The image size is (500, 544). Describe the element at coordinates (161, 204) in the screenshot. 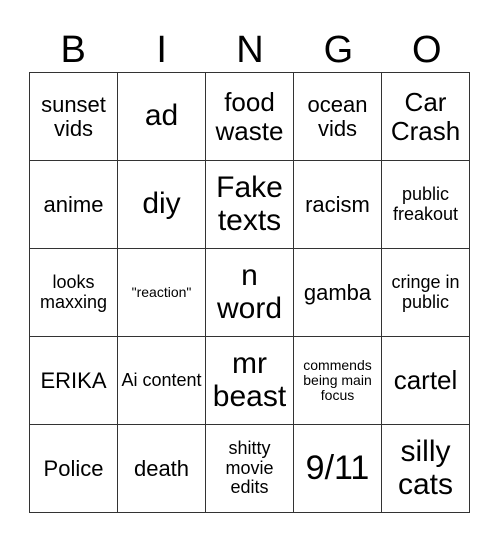

I see `bingo-cell: diy` at that location.